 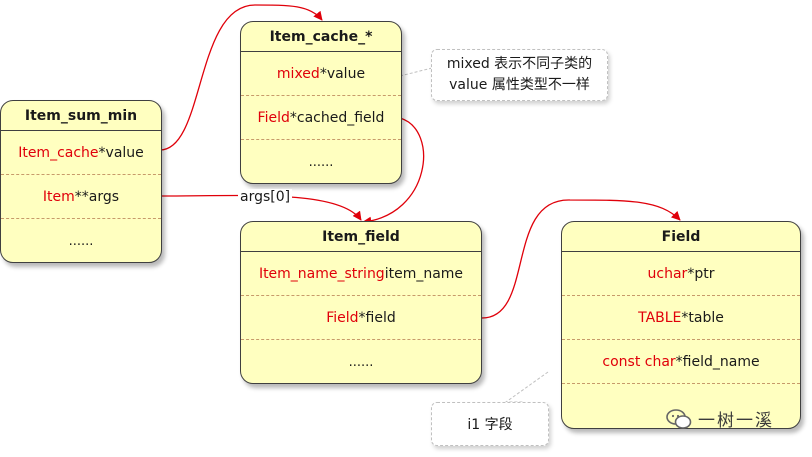 What do you see at coordinates (58, 152) in the screenshot?
I see `type-name: Item_cache` at bounding box center [58, 152].